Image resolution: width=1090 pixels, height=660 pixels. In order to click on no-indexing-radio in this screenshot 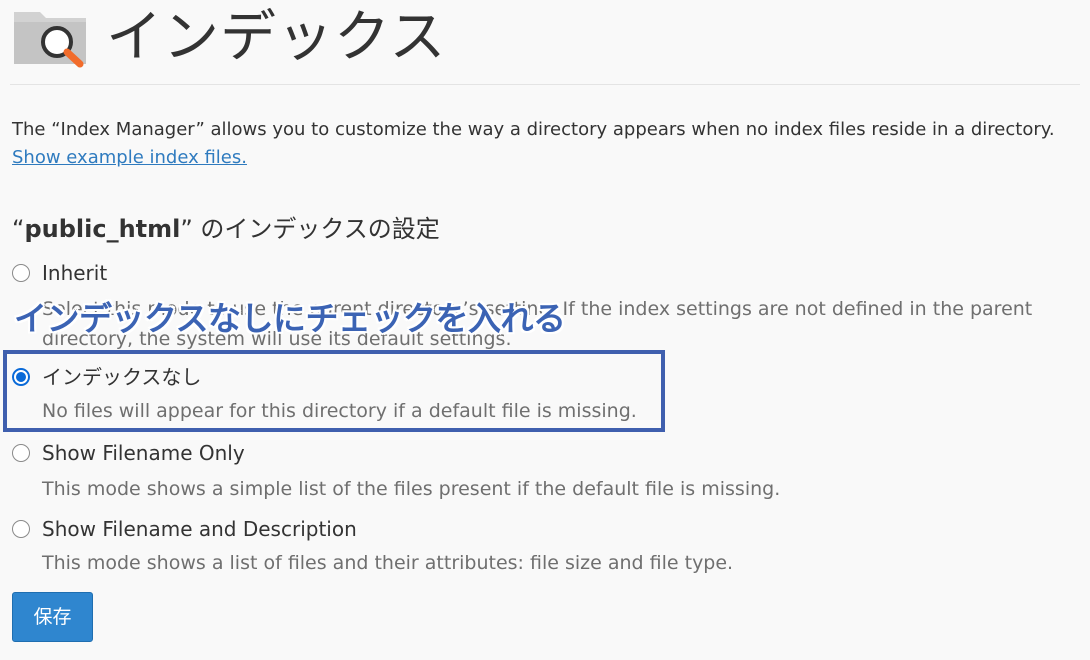, I will do `click(21, 377)`.